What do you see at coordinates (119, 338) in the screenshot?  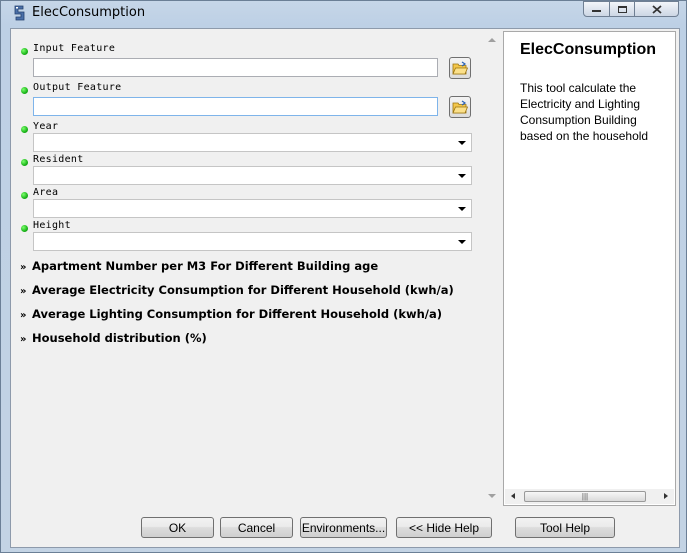 I see `group-label: Household distribution (%)` at bounding box center [119, 338].